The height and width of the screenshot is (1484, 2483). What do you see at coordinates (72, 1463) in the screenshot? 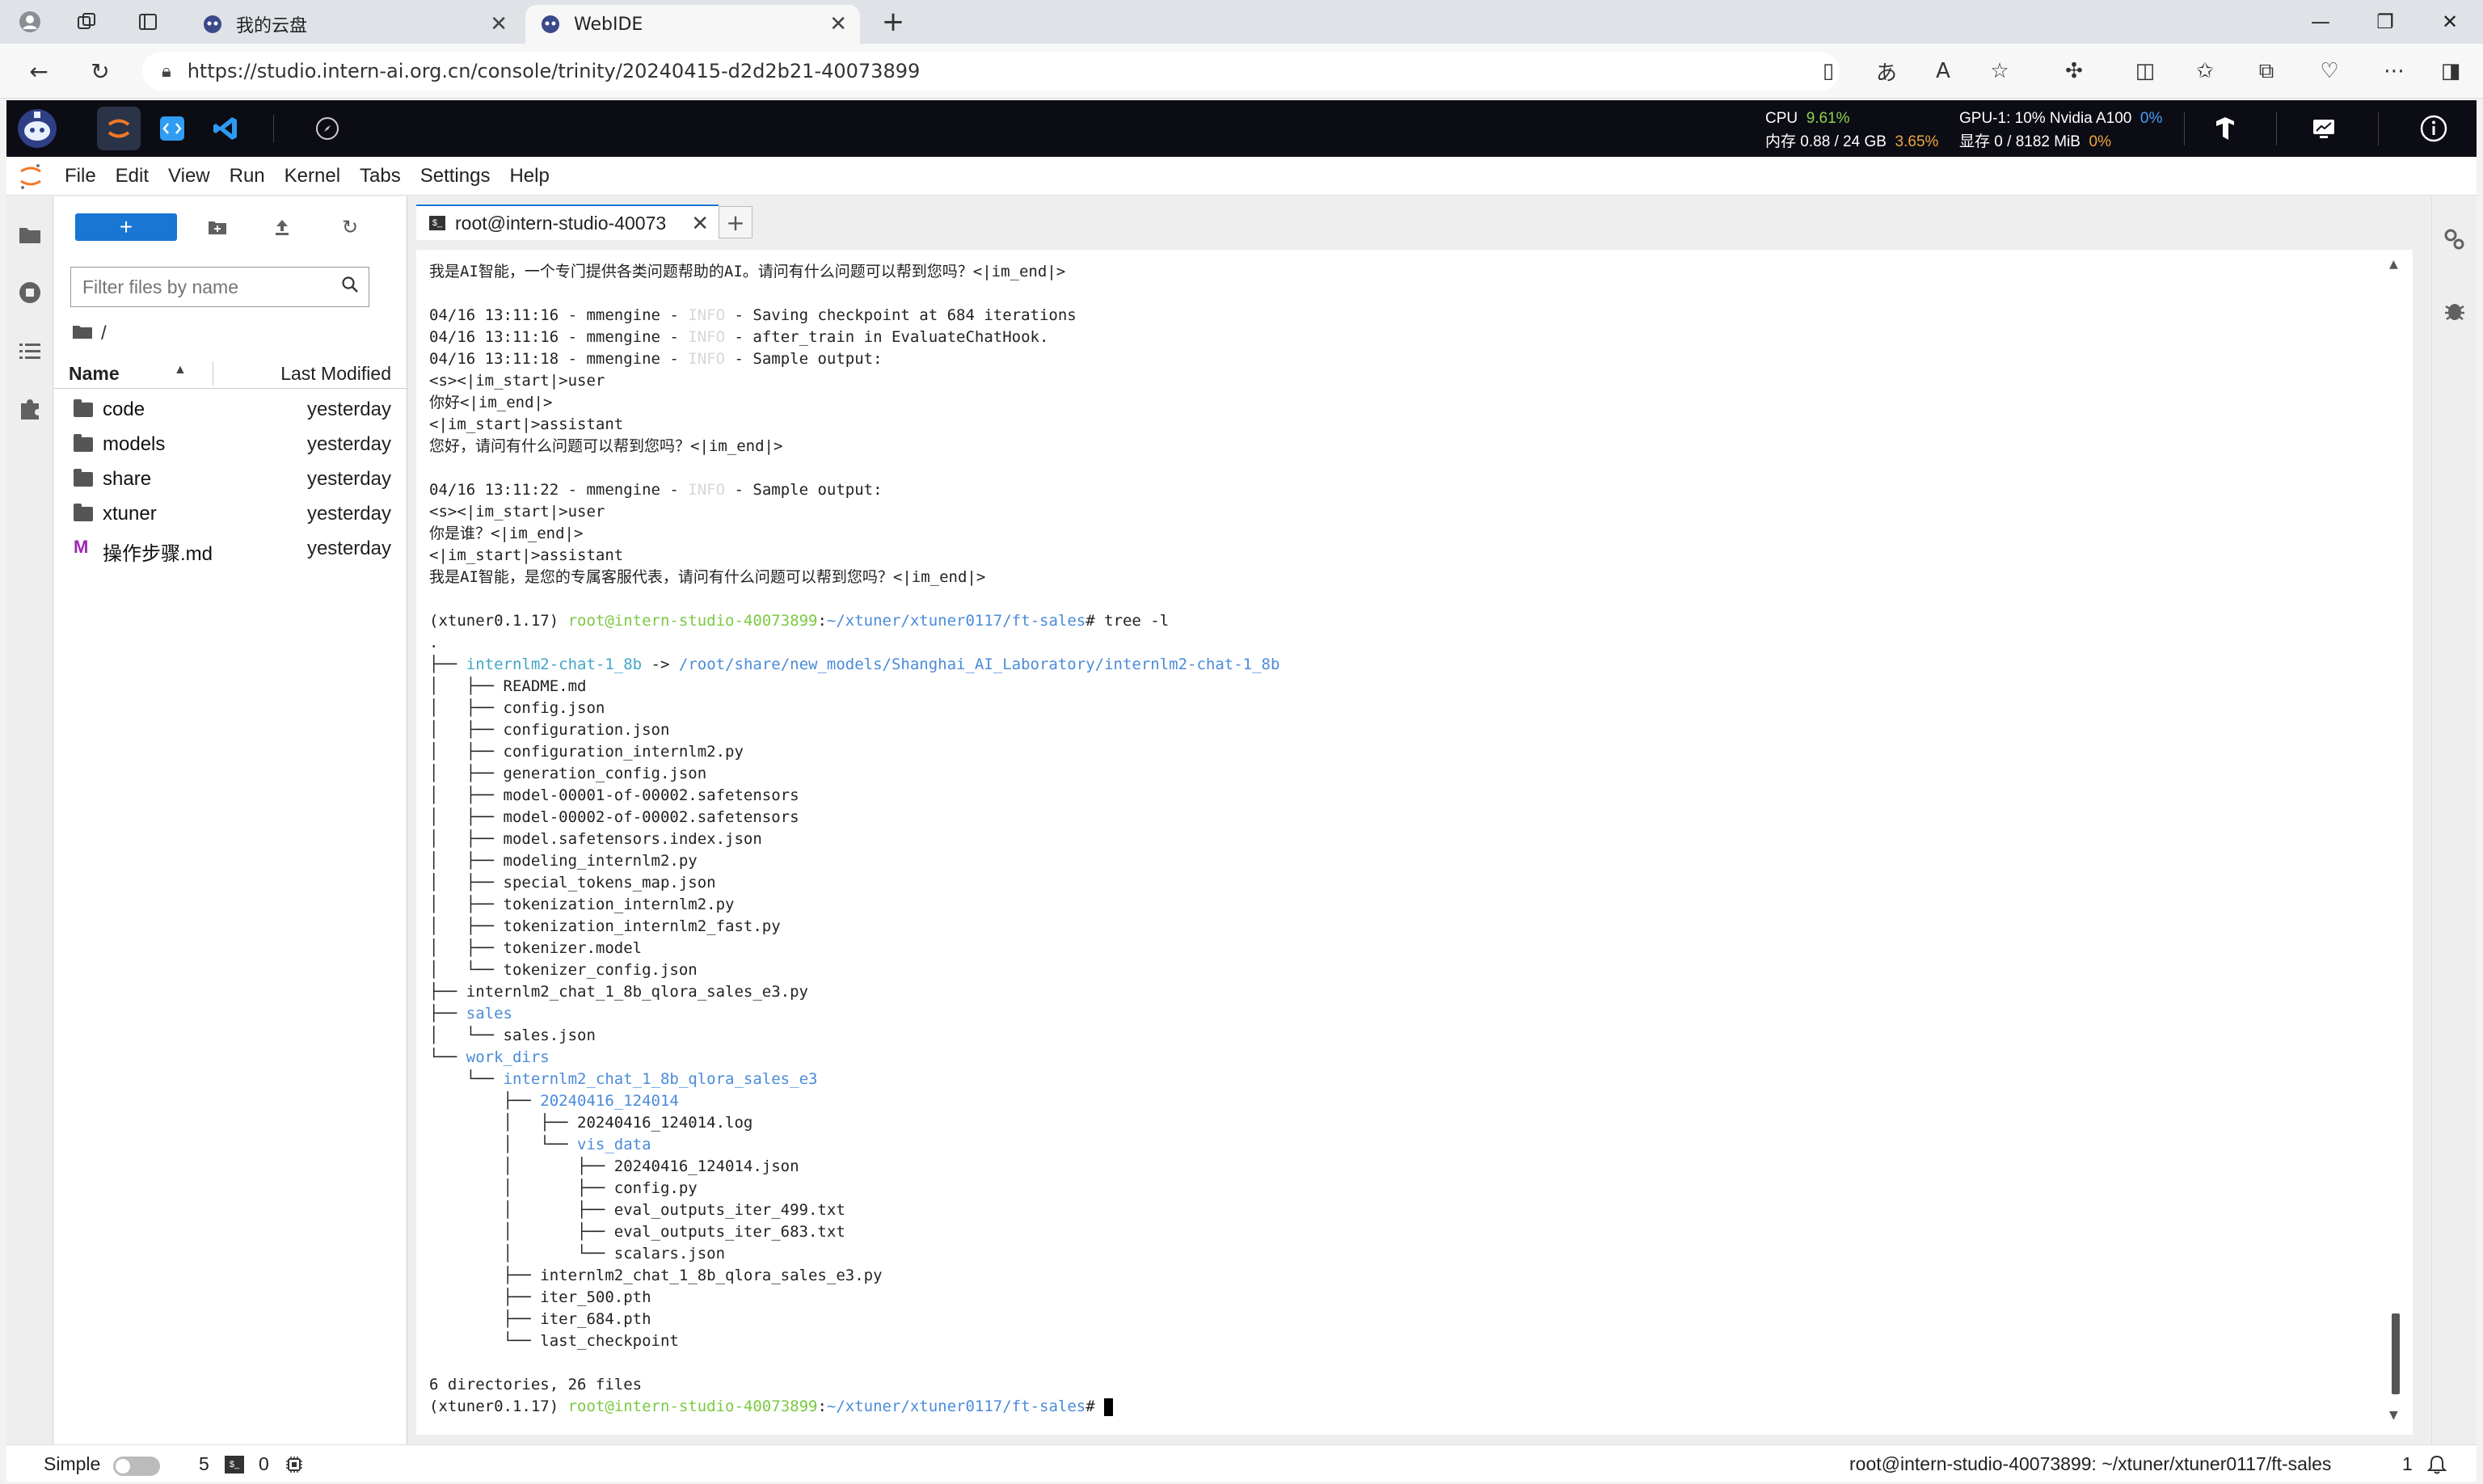
I see `simple-mode-label: Simple` at bounding box center [72, 1463].